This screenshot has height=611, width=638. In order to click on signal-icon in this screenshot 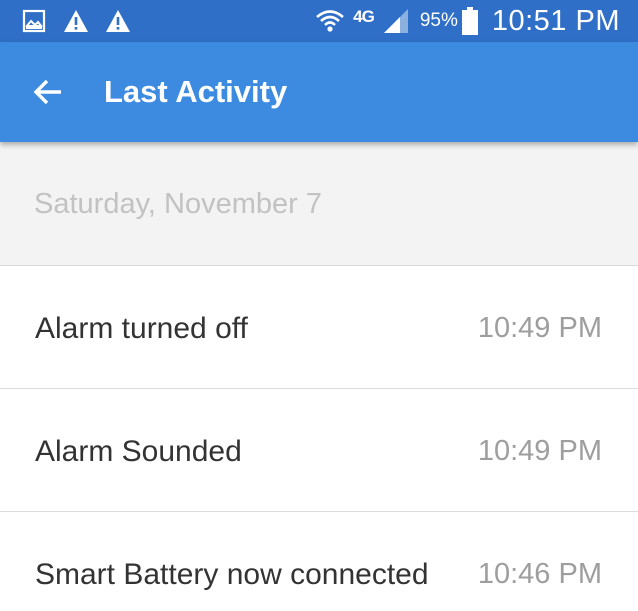, I will do `click(396, 21)`.